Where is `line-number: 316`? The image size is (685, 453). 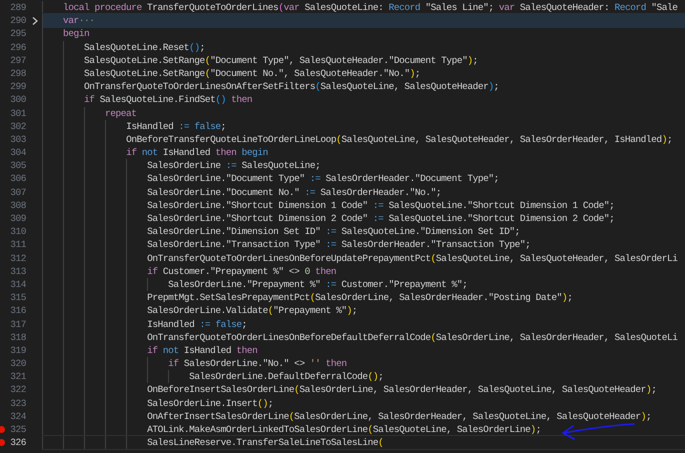
line-number: 316 is located at coordinates (17, 311).